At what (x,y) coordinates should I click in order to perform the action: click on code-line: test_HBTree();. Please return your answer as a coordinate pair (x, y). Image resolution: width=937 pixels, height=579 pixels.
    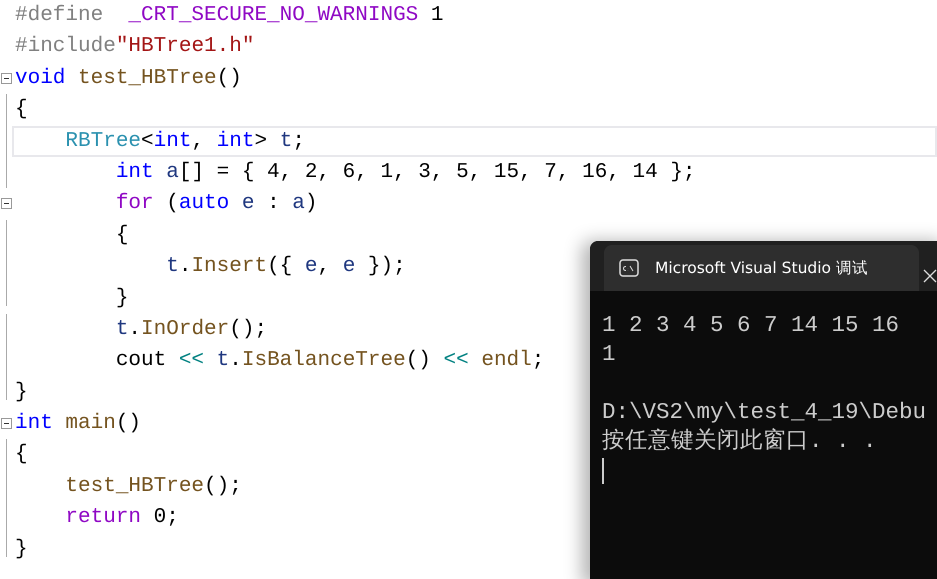
    Looking at the image, I should click on (153, 487).